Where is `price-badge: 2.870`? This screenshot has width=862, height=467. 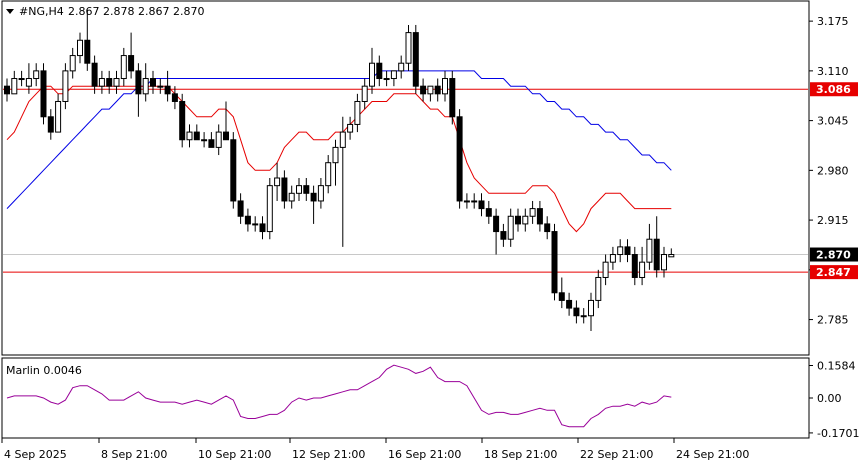
price-badge: 2.870 is located at coordinates (834, 254).